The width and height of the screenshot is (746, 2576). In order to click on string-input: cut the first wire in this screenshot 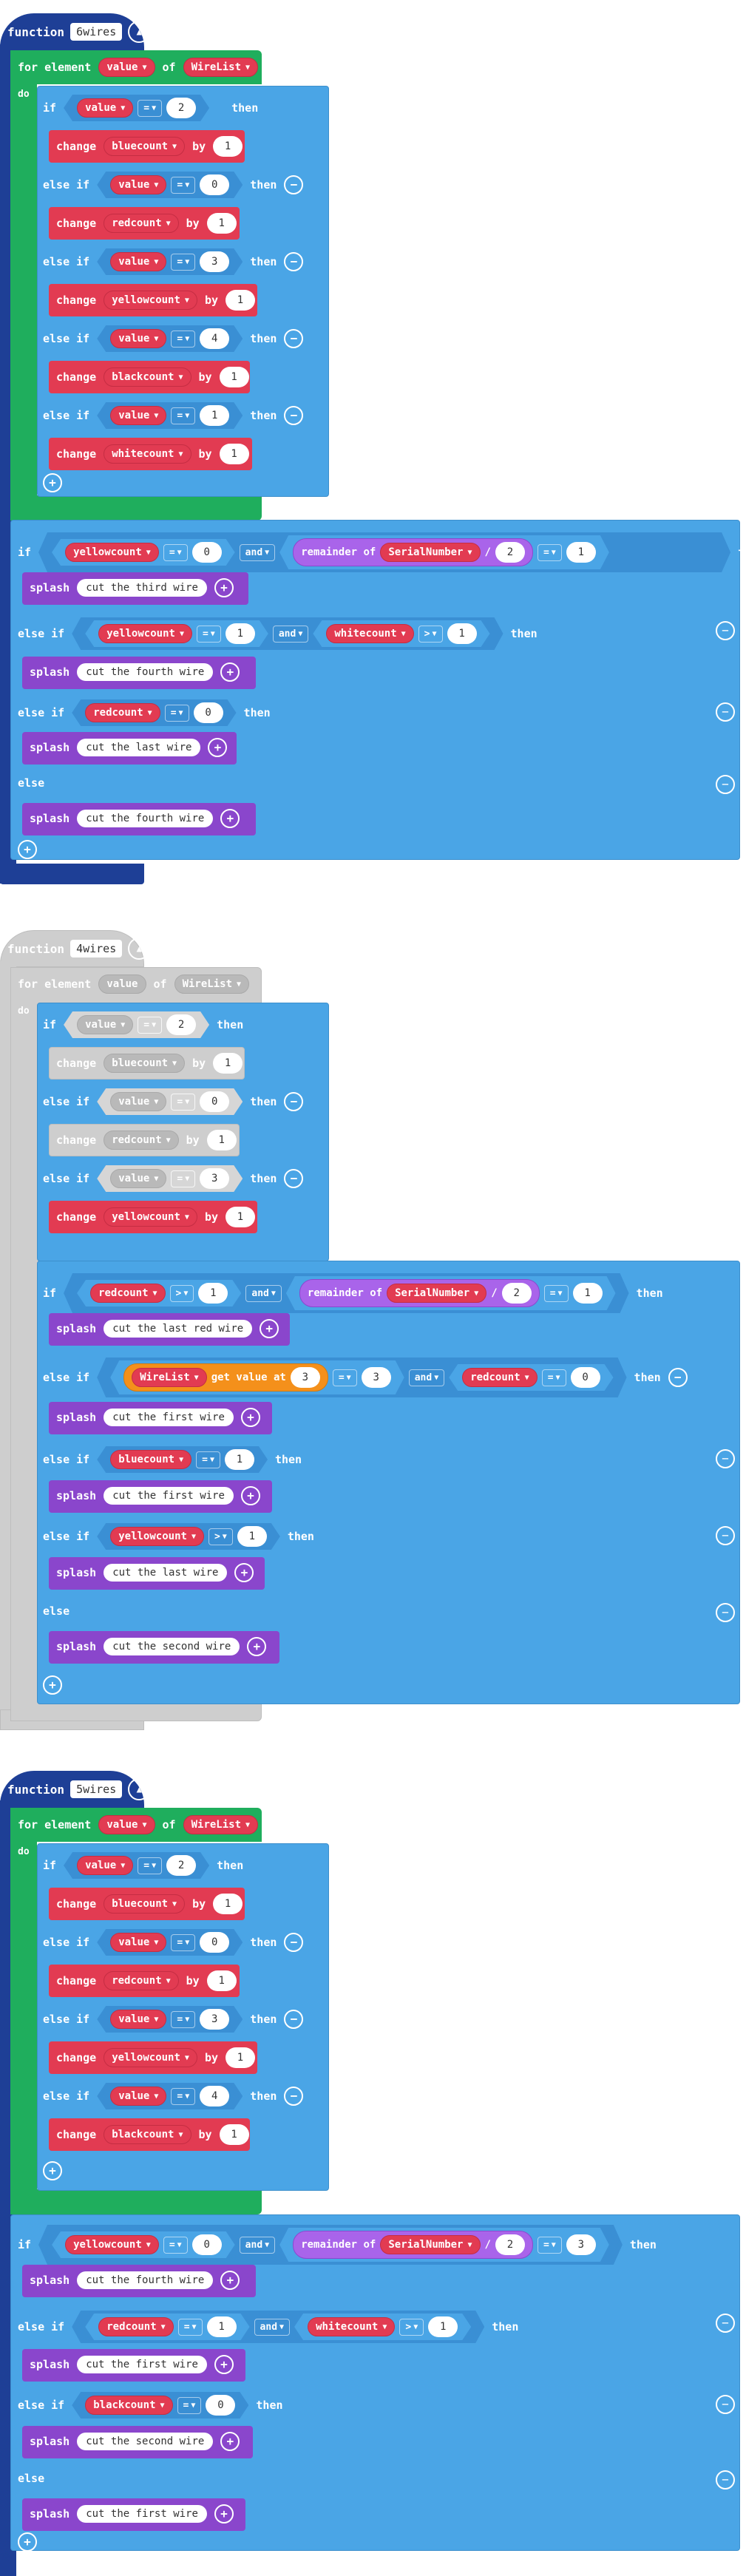, I will do `click(169, 1417)`.